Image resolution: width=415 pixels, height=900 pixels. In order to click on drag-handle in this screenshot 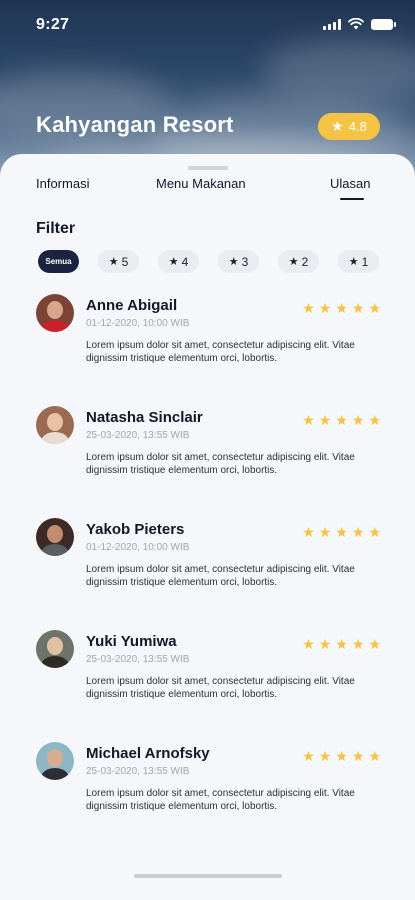, I will do `click(208, 168)`.